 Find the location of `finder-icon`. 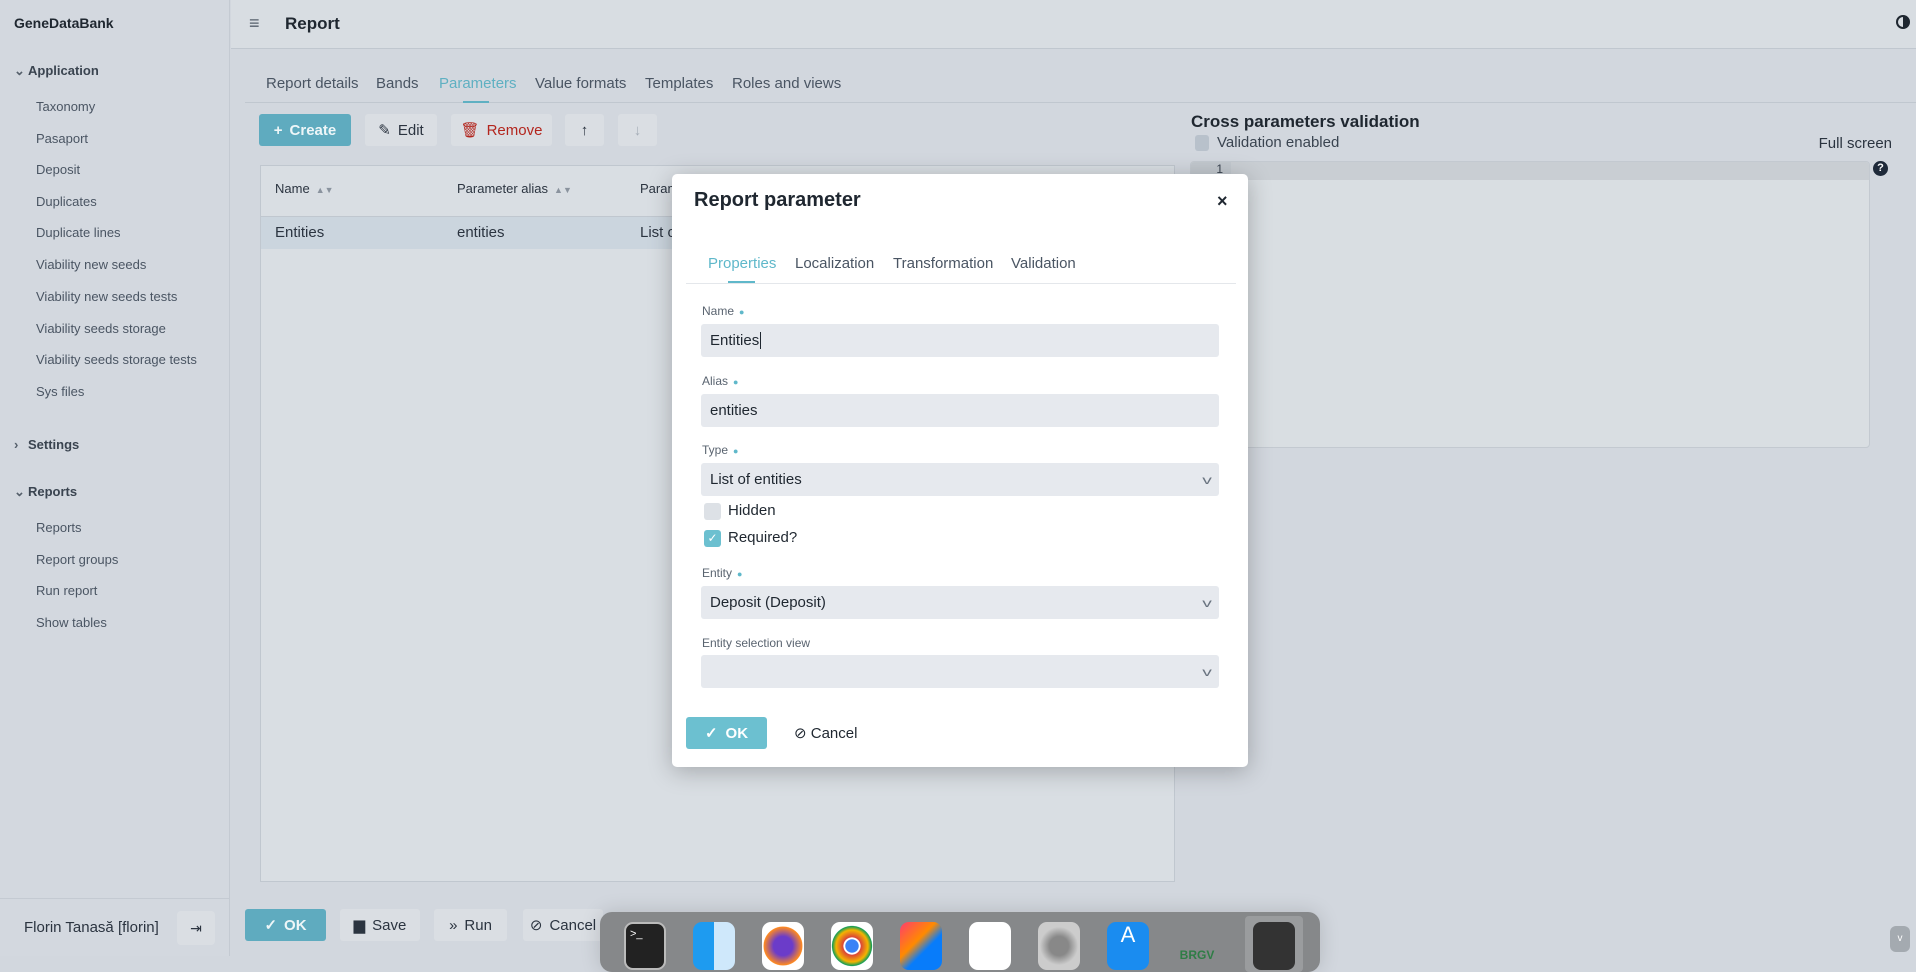

finder-icon is located at coordinates (714, 946).